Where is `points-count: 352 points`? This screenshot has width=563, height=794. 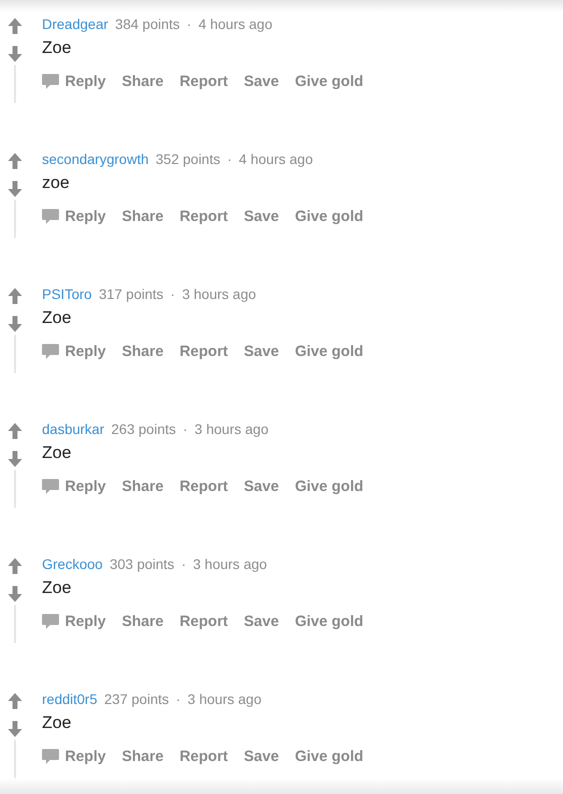 points-count: 352 points is located at coordinates (188, 159).